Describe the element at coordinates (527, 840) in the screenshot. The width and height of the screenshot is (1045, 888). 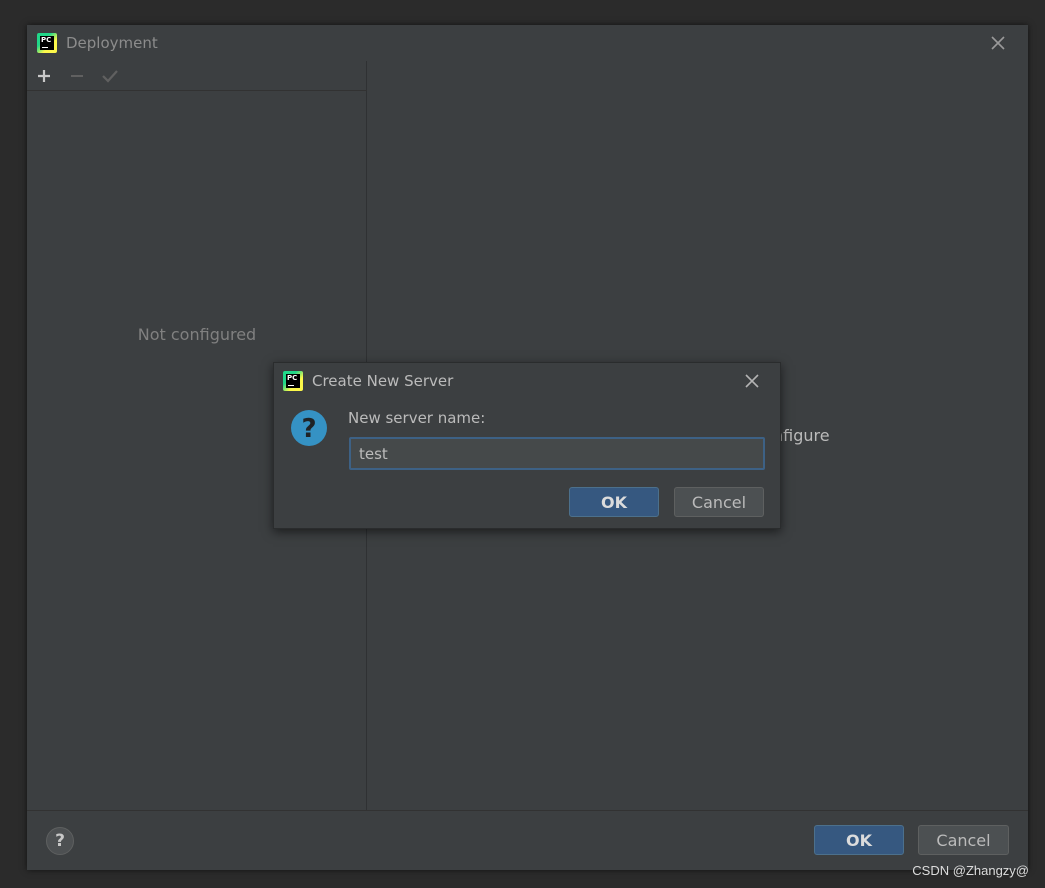
I see `dialog-button-bar: ? OK Cancel` at that location.